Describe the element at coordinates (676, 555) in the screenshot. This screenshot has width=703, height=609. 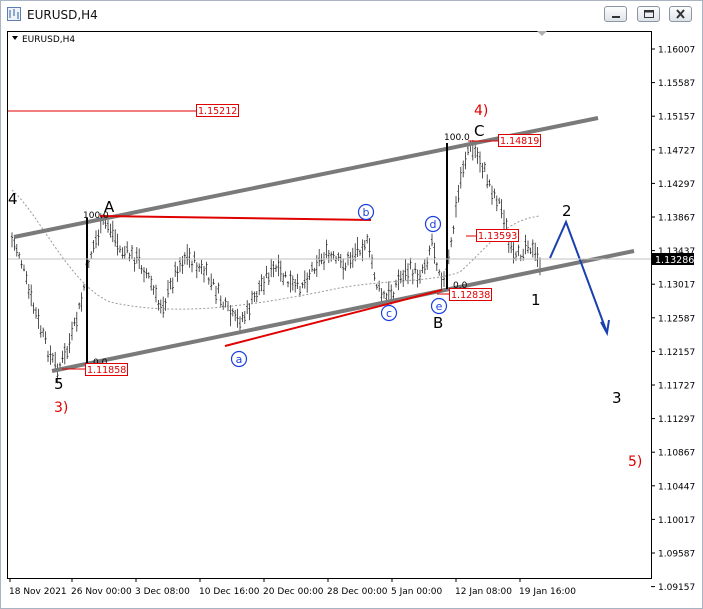
I see `y-tick-label: 1.09587` at that location.